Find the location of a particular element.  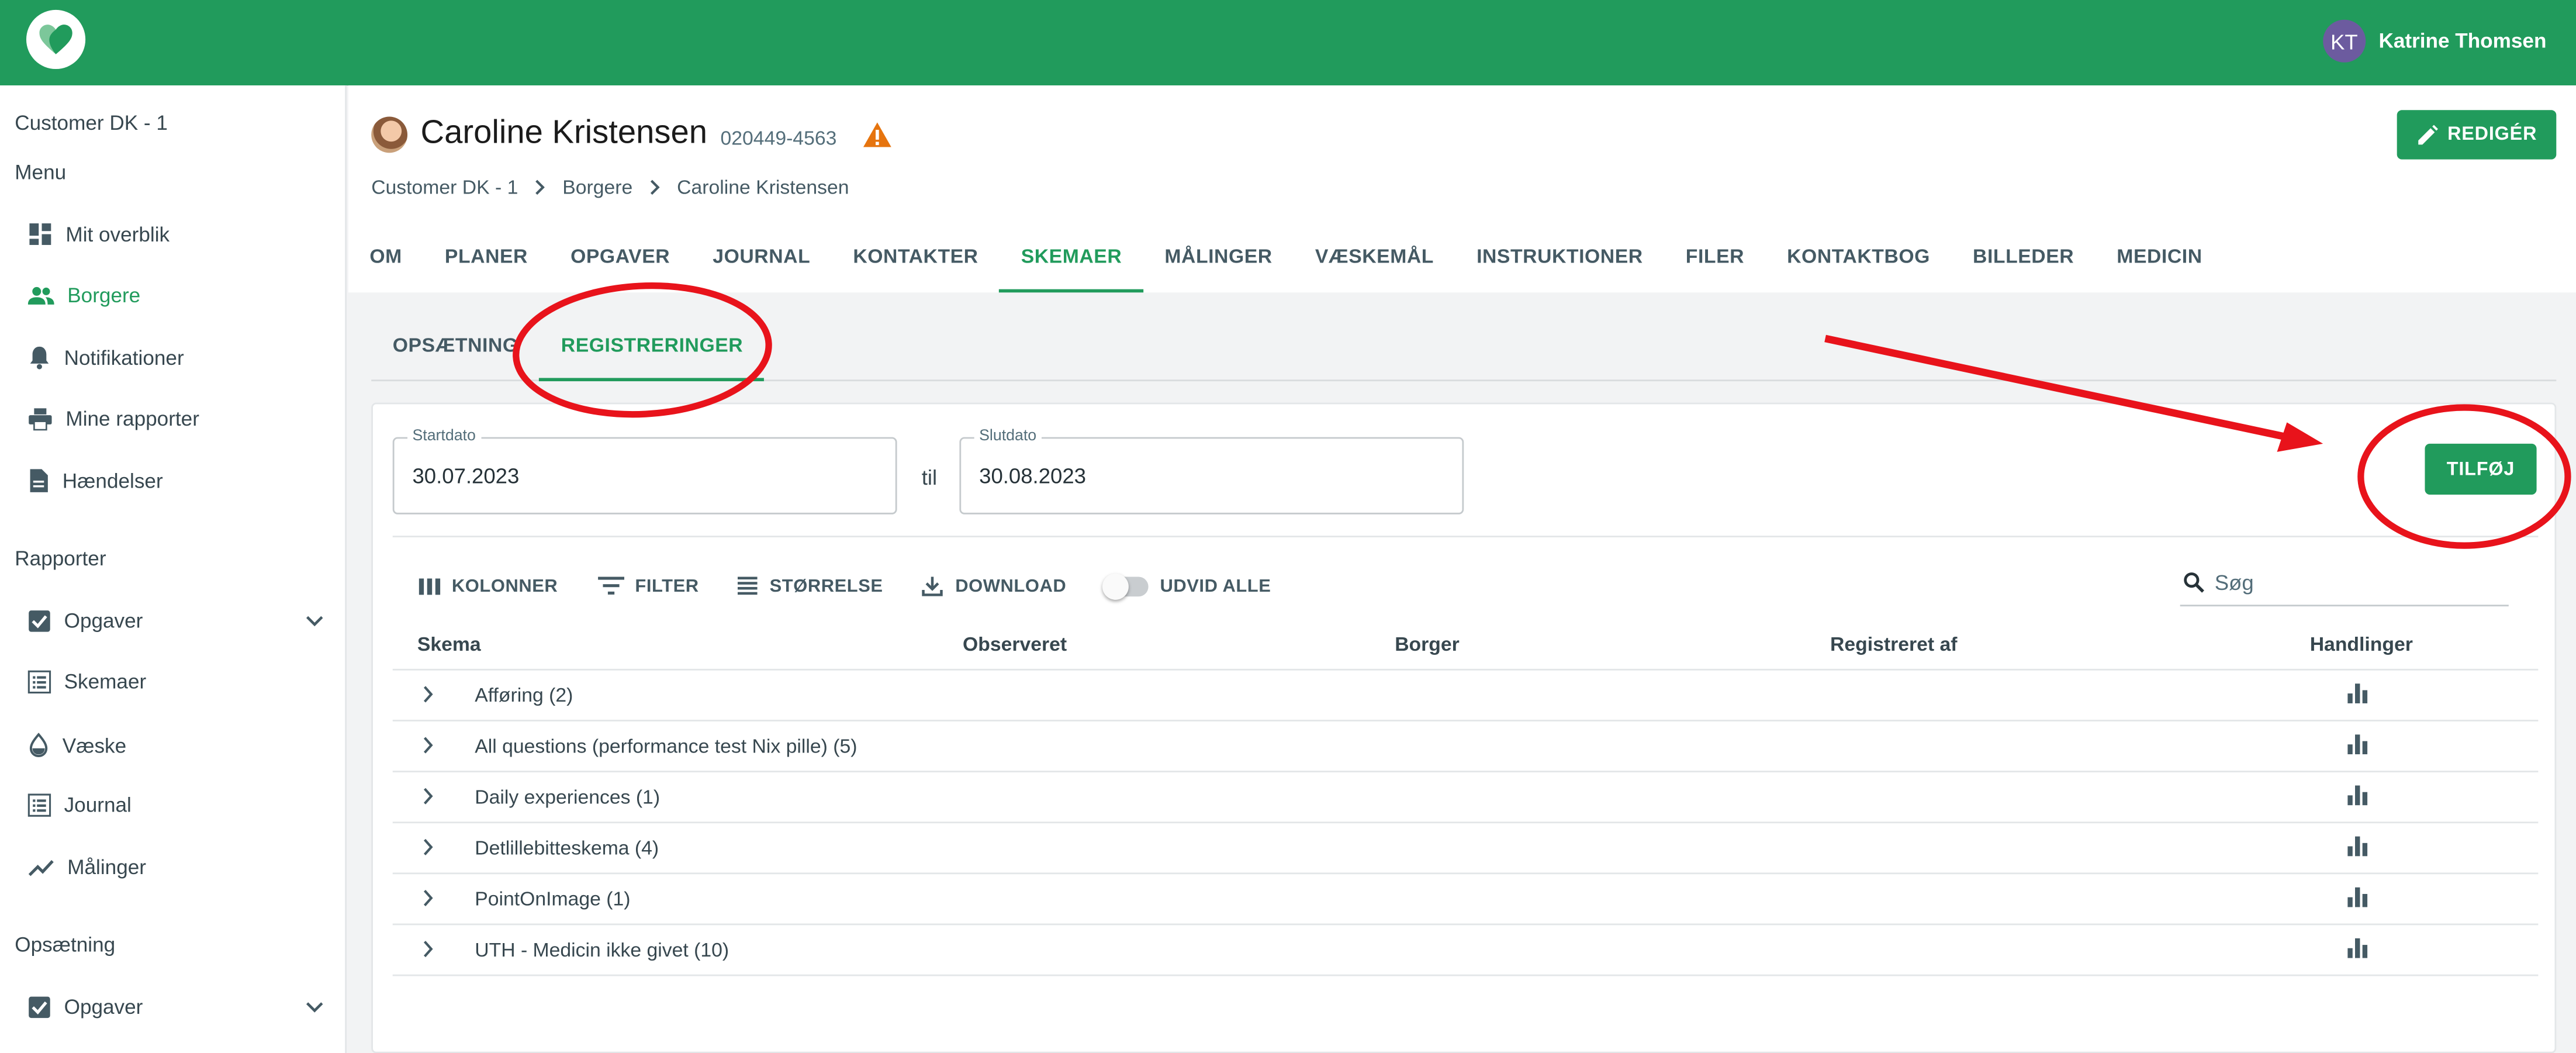

filter-button: FILTER is located at coordinates (648, 586).